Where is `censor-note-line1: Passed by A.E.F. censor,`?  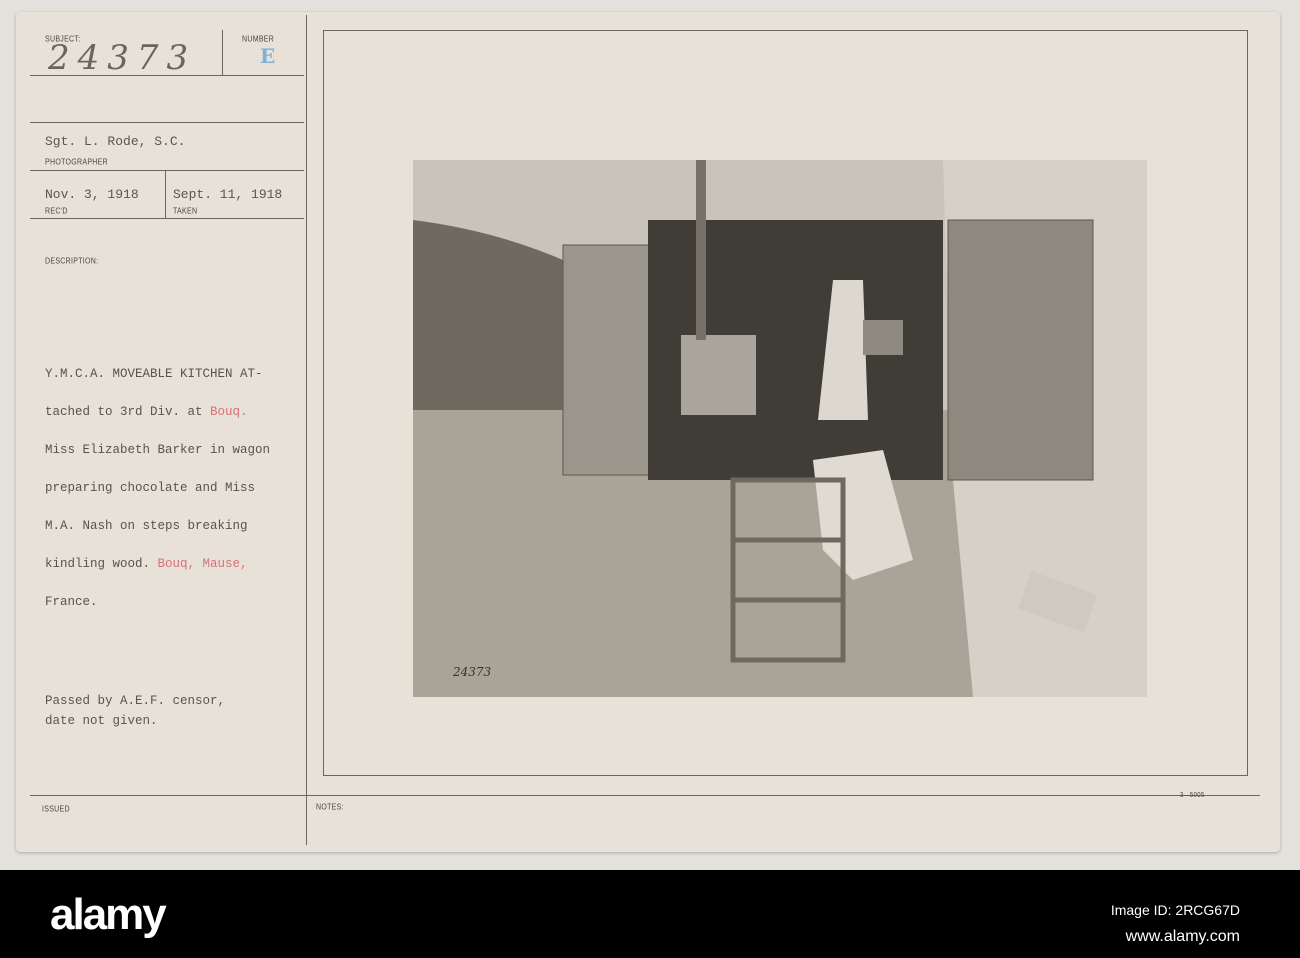 censor-note-line1: Passed by A.E.F. censor, is located at coordinates (135, 701).